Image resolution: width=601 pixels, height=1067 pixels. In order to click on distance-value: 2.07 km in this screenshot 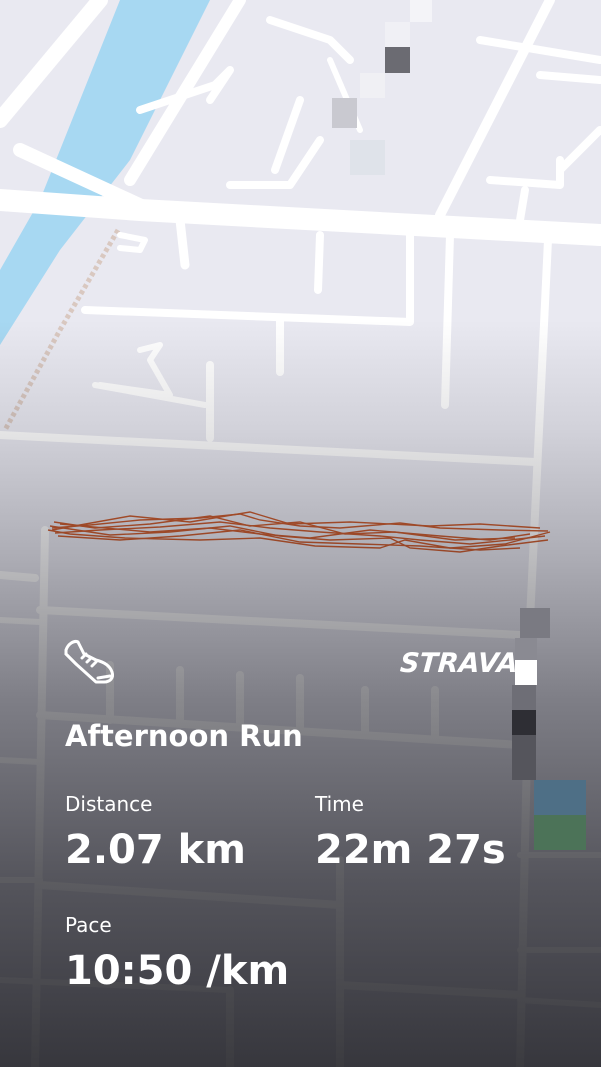, I will do `click(155, 850)`.